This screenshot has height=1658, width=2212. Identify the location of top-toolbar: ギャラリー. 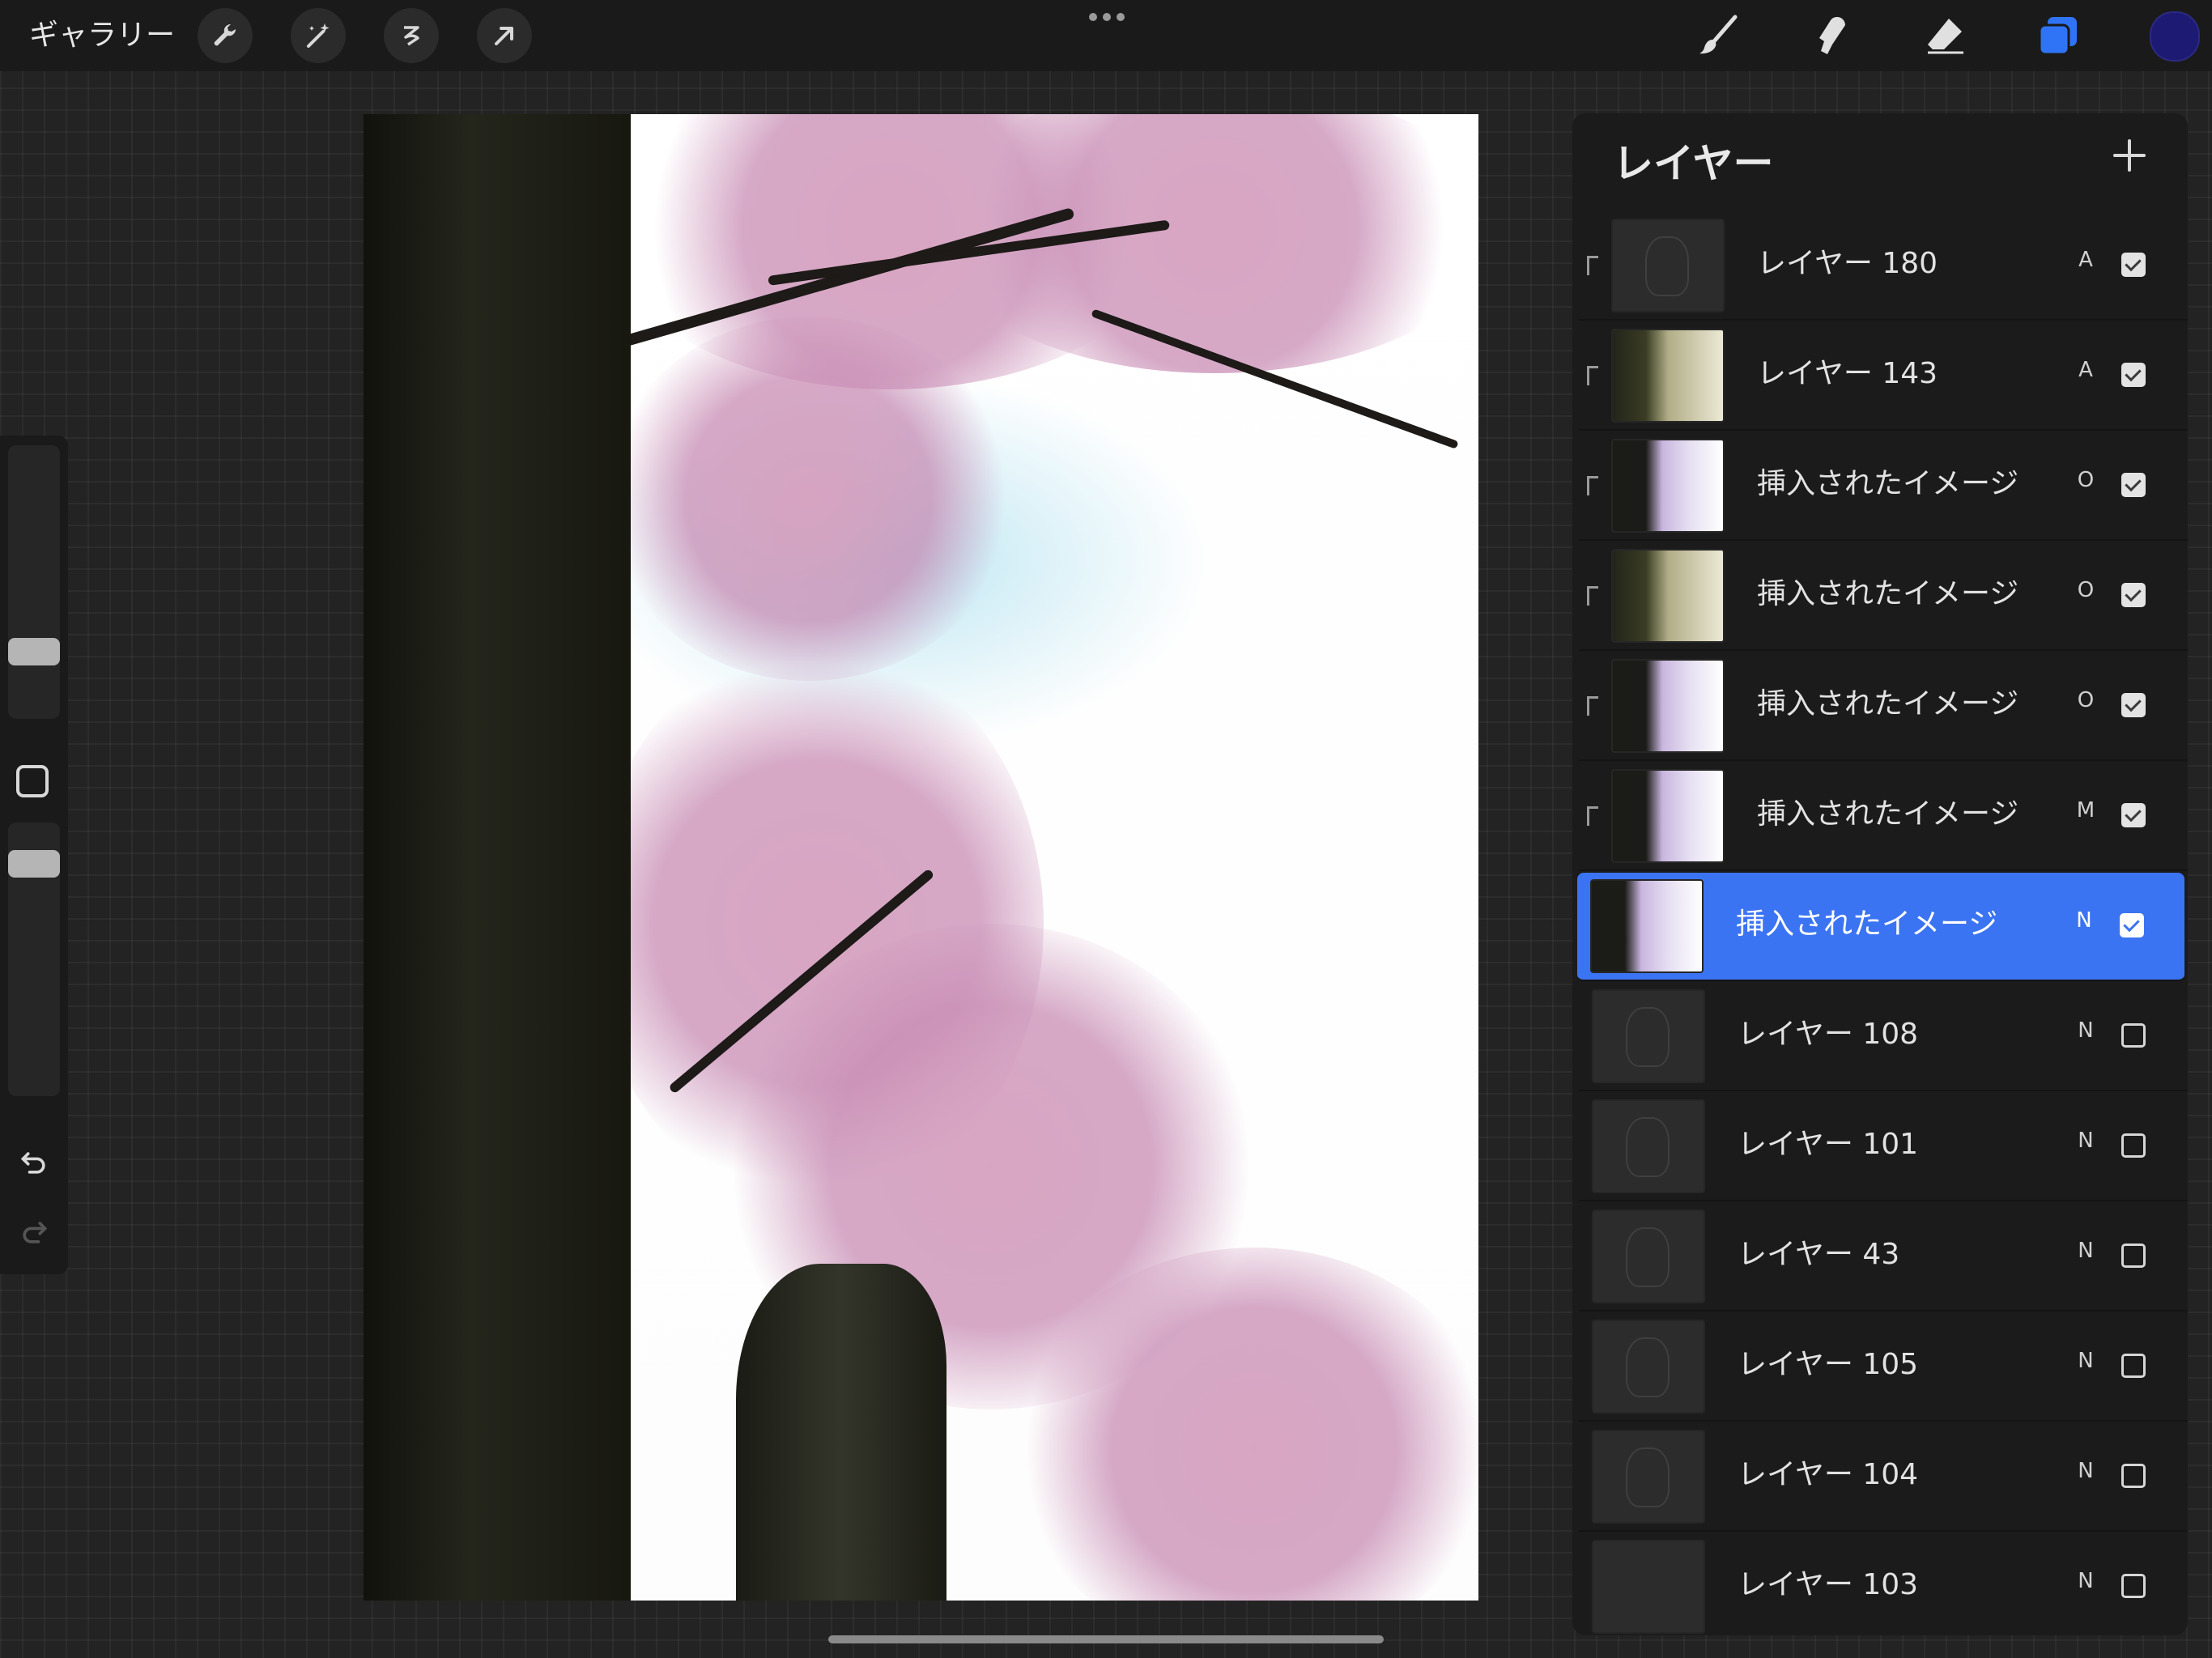
(1106, 35).